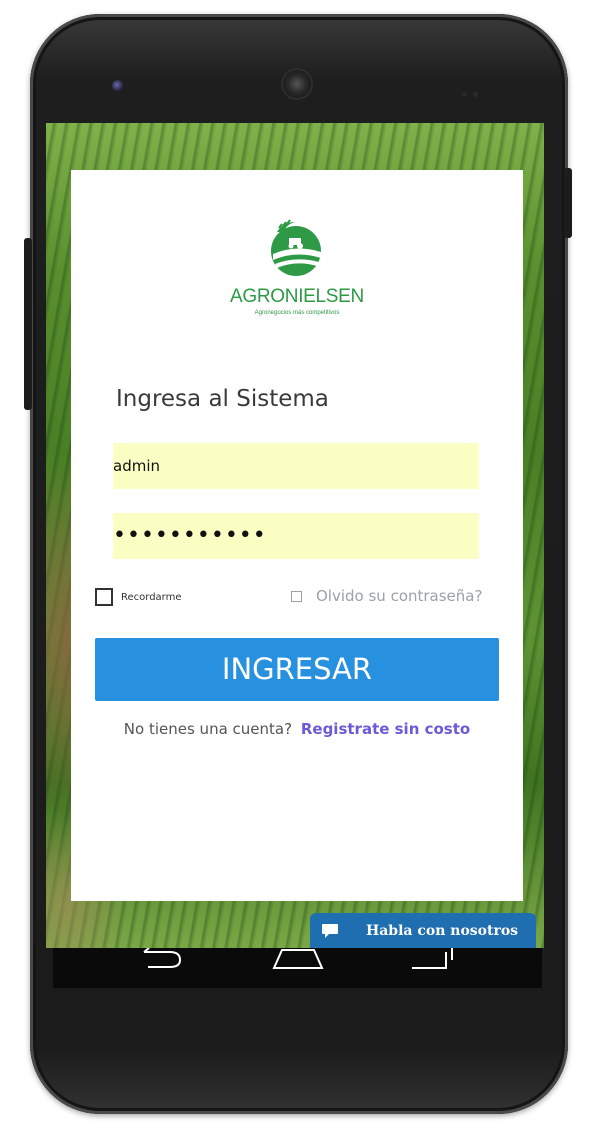  Describe the element at coordinates (297, 296) in the screenshot. I see `logo-wordmark: AGRONIELSEN` at that location.